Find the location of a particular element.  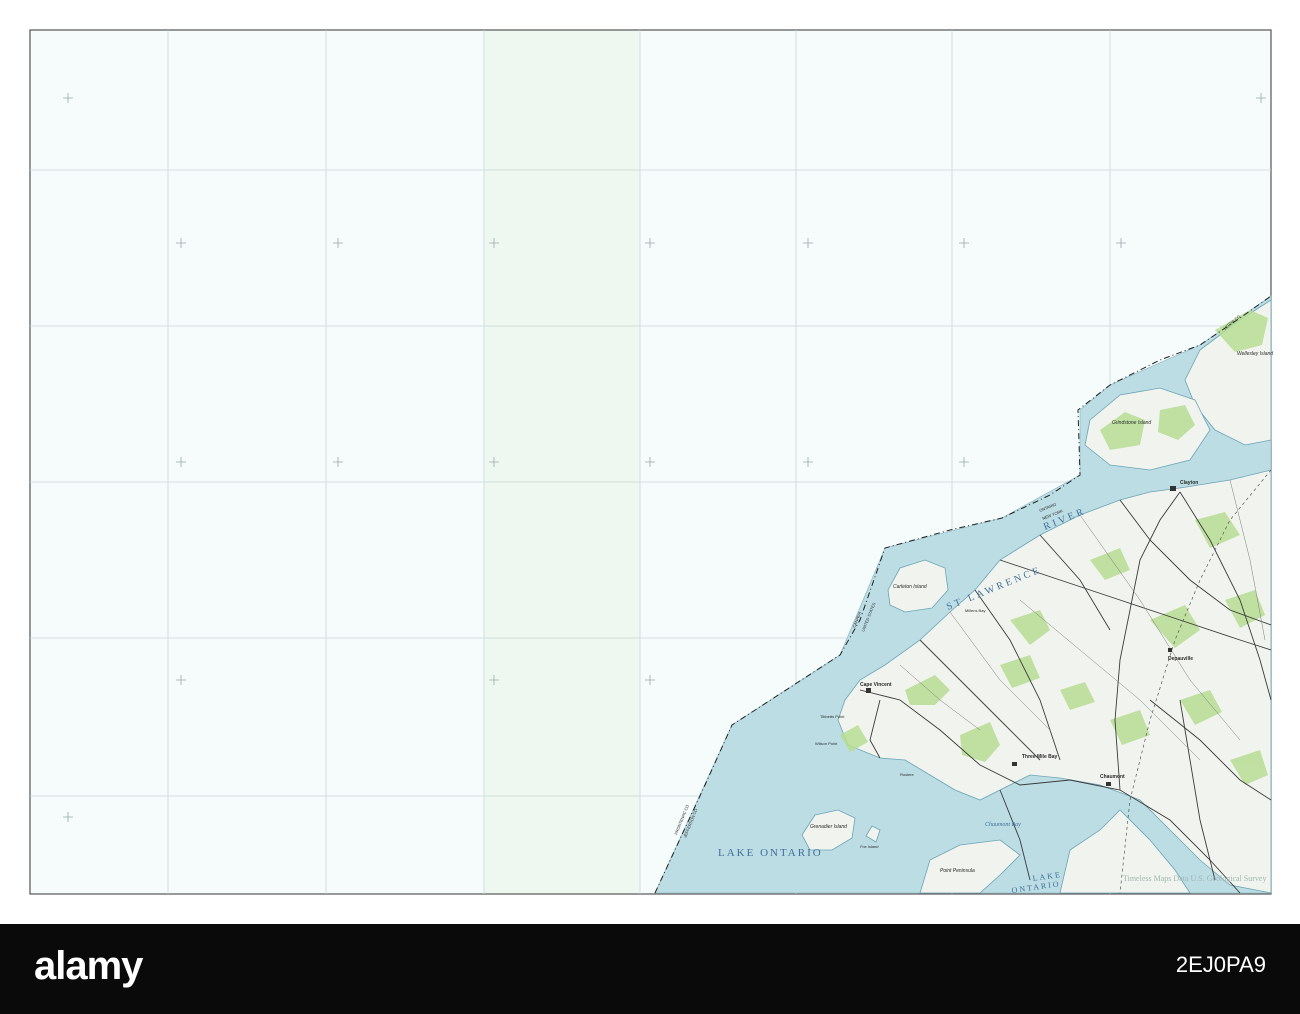

label-point-peninsula: Point Peninsula is located at coordinates (957, 871).